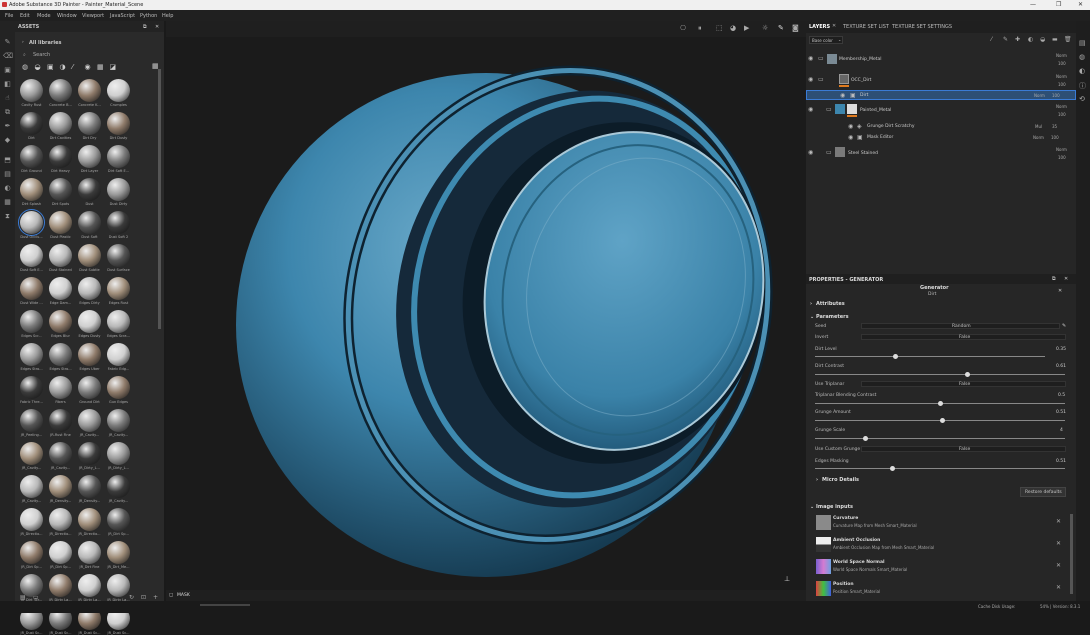 The height and width of the screenshot is (635, 1090). I want to click on light-icon: ☼, so click(765, 28).